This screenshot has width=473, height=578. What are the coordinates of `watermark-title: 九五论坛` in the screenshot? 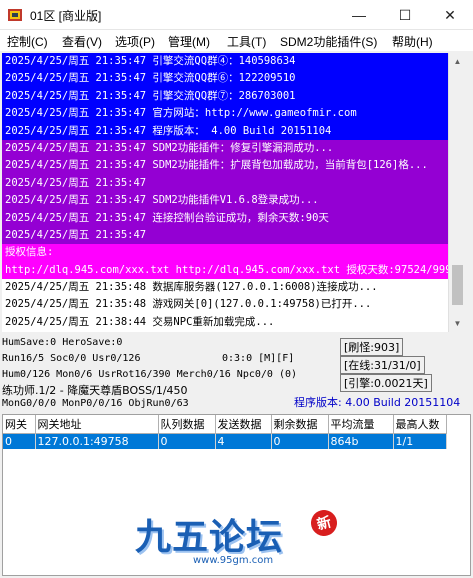 It's located at (209, 537).